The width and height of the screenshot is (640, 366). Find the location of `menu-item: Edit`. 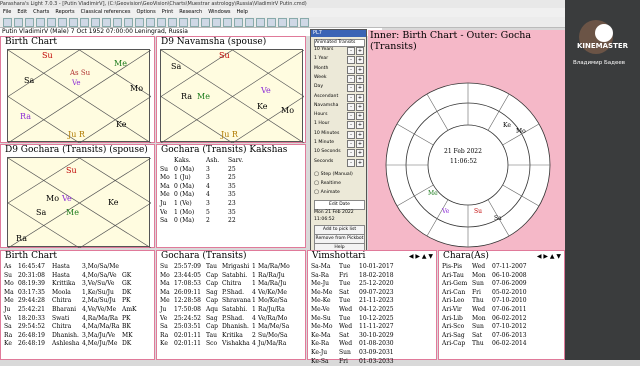

menu-item: Edit is located at coordinates (22, 12).